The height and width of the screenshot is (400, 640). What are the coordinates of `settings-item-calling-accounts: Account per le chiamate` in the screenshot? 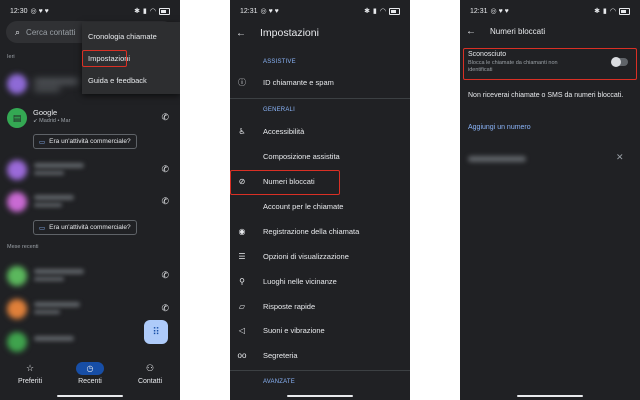 It's located at (320, 206).